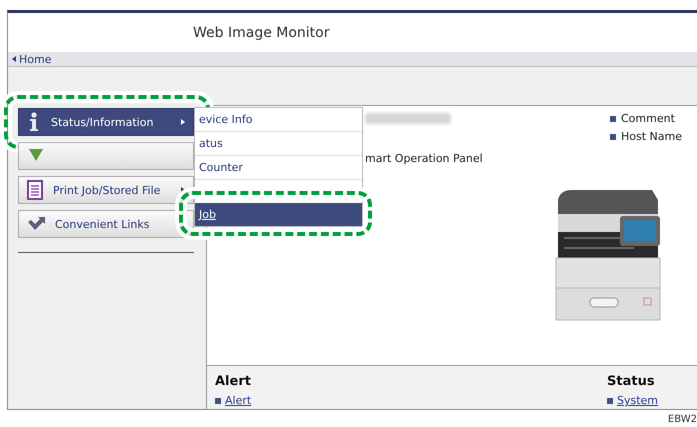 Image resolution: width=697 pixels, height=427 pixels. Describe the element at coordinates (233, 381) in the screenshot. I see `section-heading: Alert` at that location.